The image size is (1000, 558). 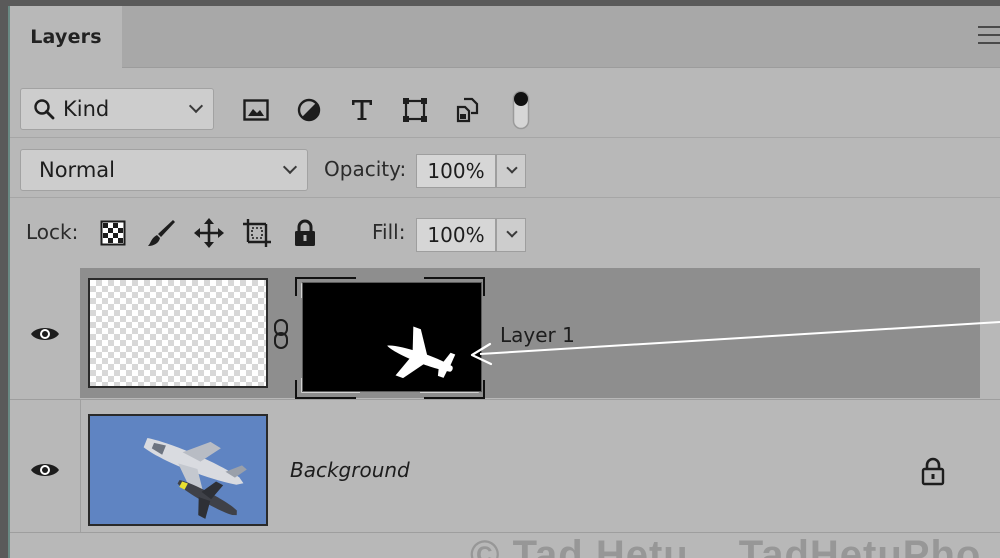 What do you see at coordinates (309, 110) in the screenshot?
I see `adjustment-filter-icon` at bounding box center [309, 110].